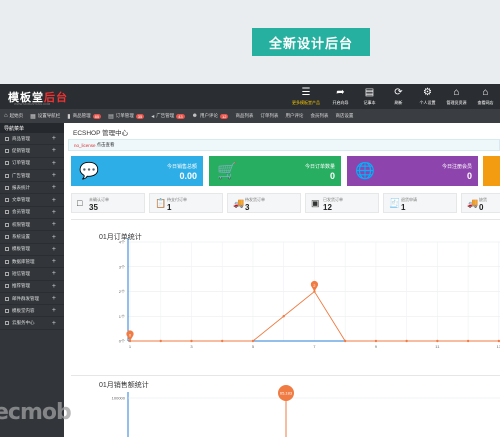 The width and height of the screenshot is (500, 437). What do you see at coordinates (32, 237) in the screenshot?
I see `sidebar-item-8: 系统设置 +` at bounding box center [32, 237].